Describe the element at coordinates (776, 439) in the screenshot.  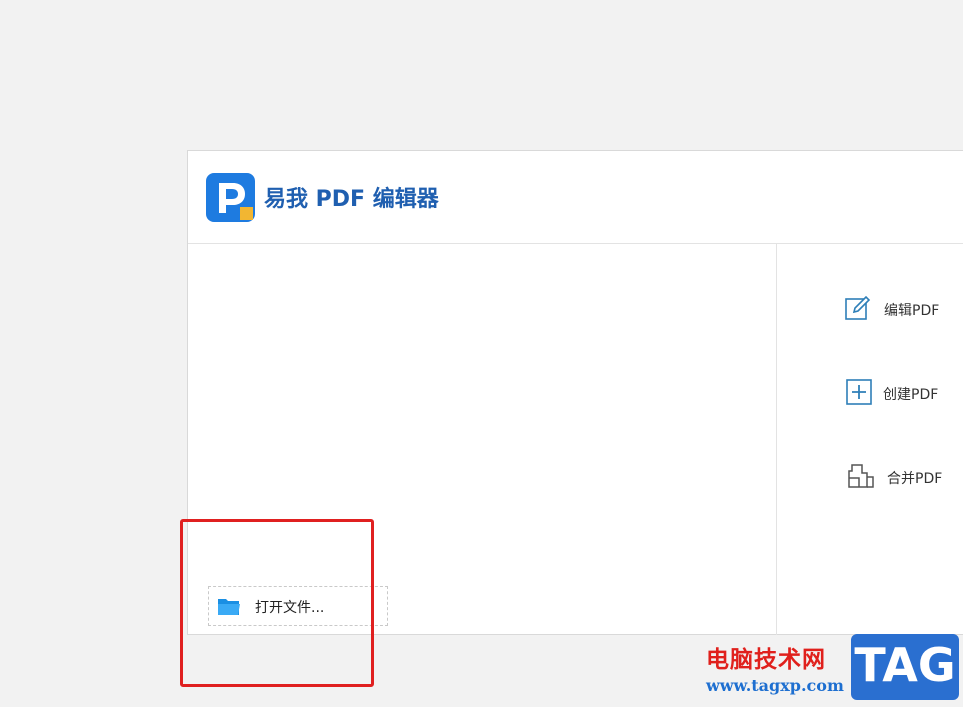
I see `panel-divider` at that location.